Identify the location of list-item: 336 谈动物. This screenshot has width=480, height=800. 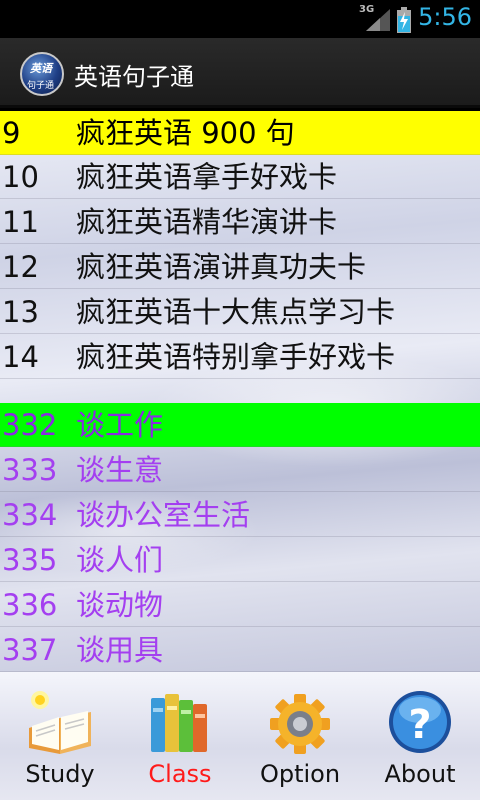
(240, 605).